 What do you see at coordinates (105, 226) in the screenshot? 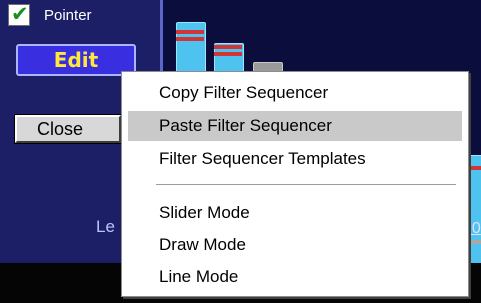
I see `panel-label-fragment: Le` at bounding box center [105, 226].